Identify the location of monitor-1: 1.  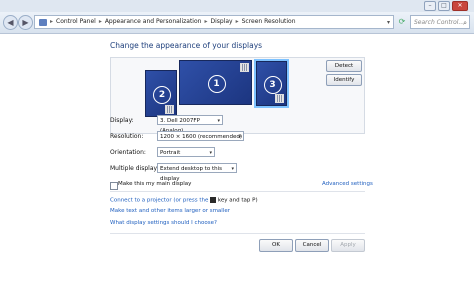
(215, 82).